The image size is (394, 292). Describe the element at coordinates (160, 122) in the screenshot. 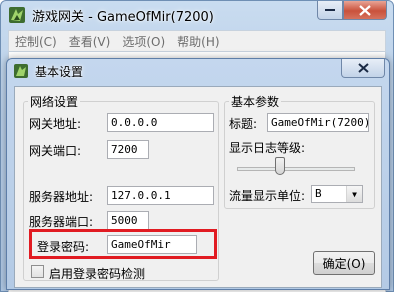

I see `gateway-address-input: 0.0.0.0` at that location.